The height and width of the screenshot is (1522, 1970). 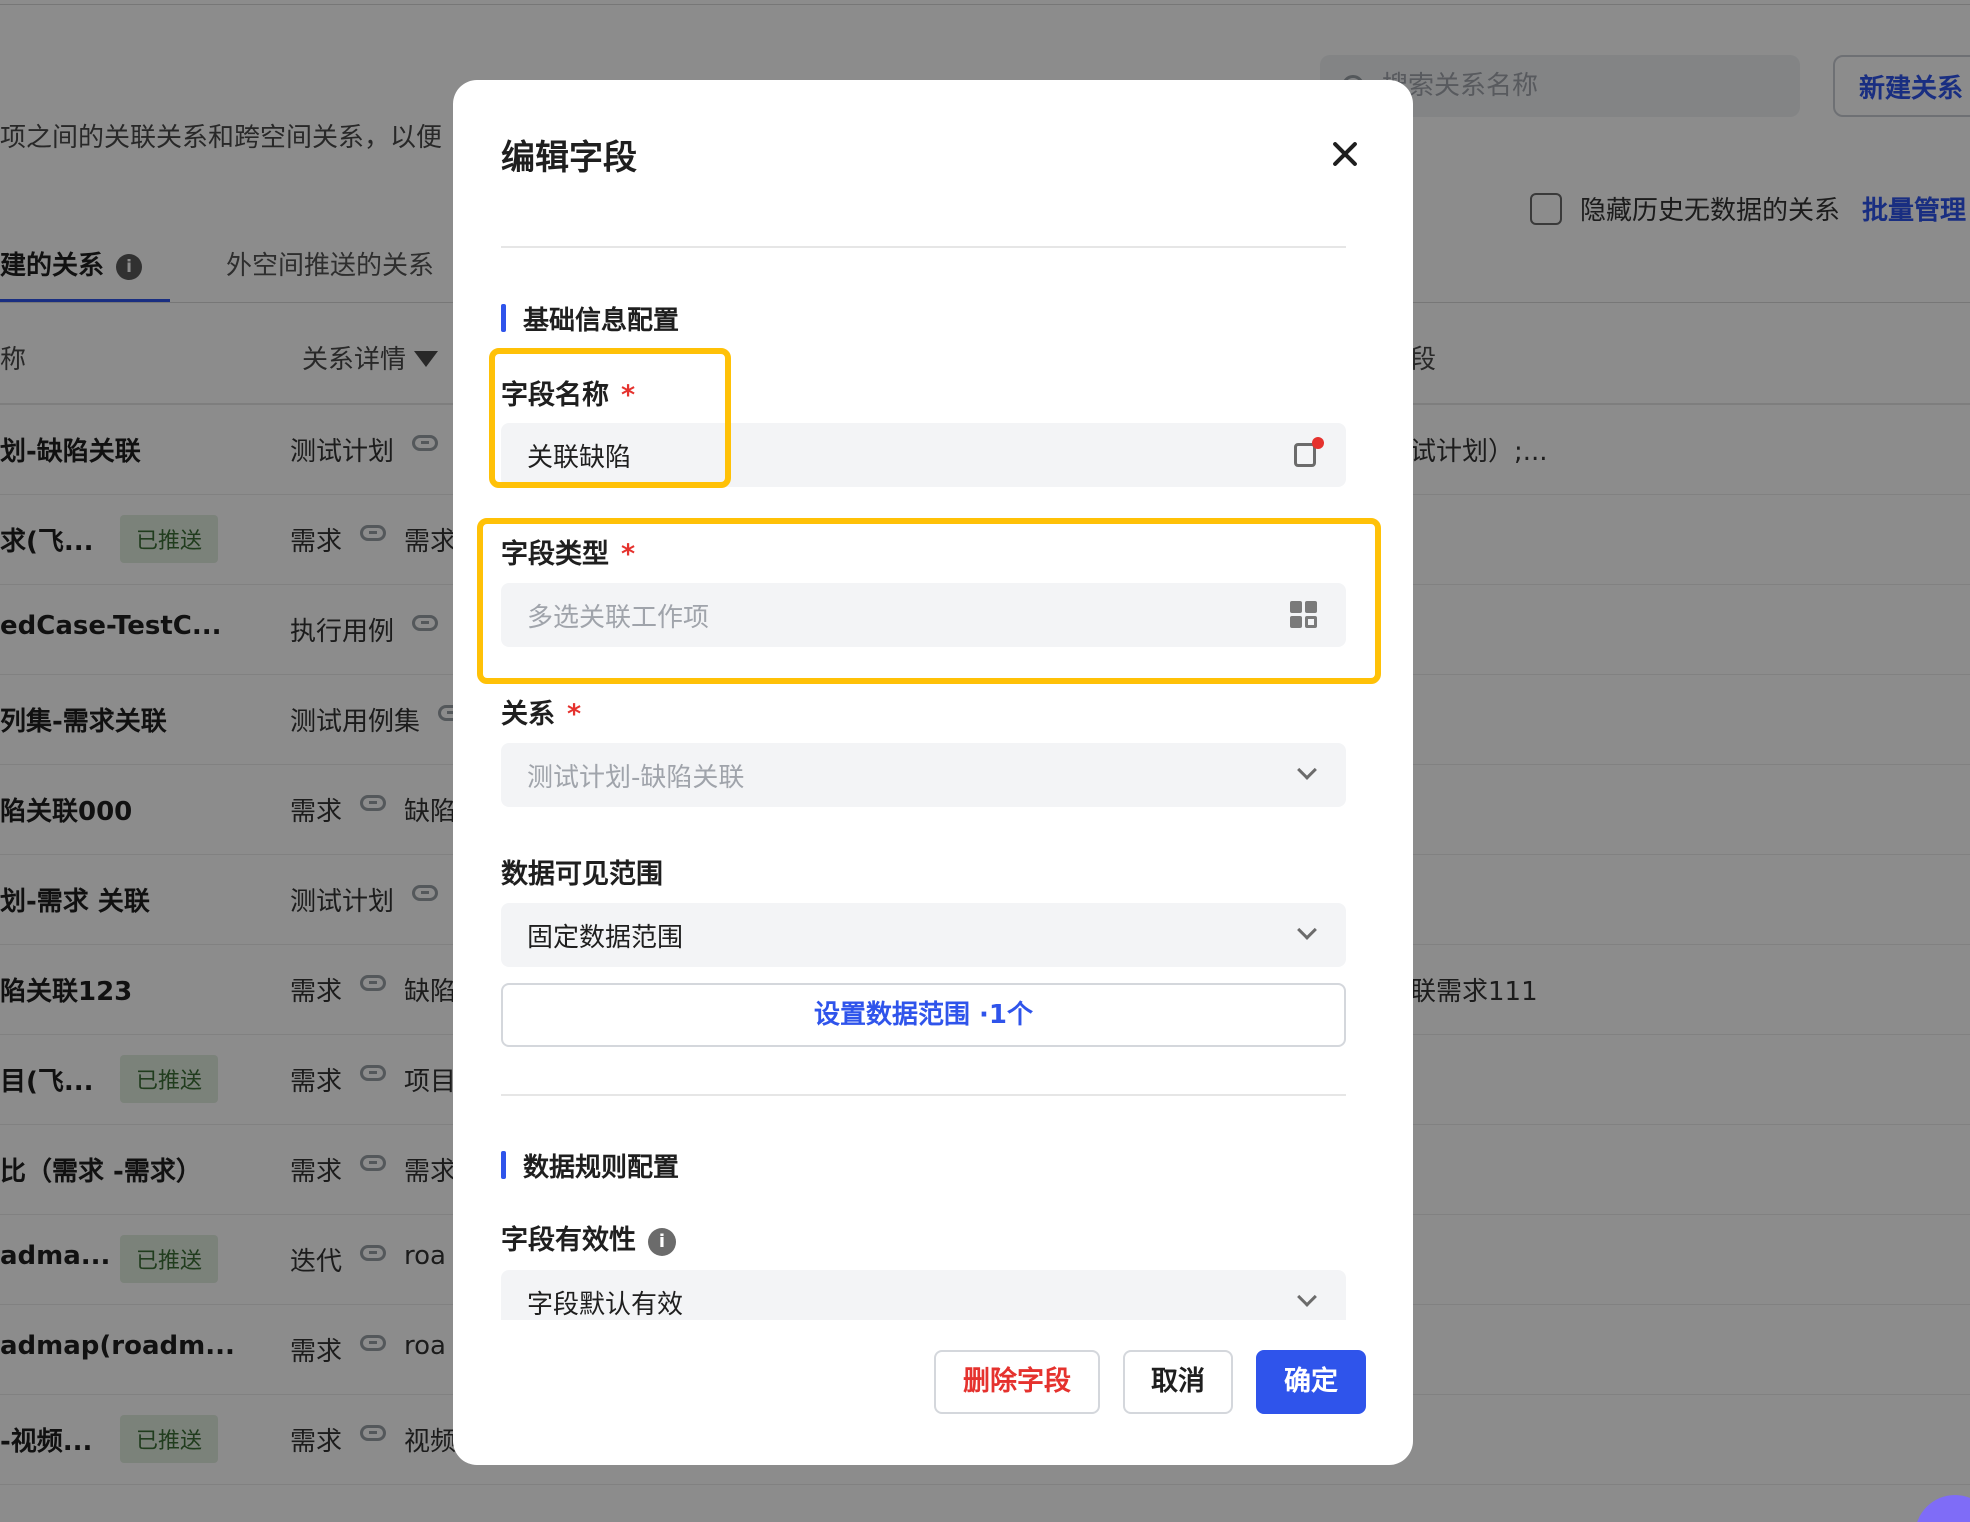 I want to click on field-name-label: 字段名称 *, so click(x=568, y=392).